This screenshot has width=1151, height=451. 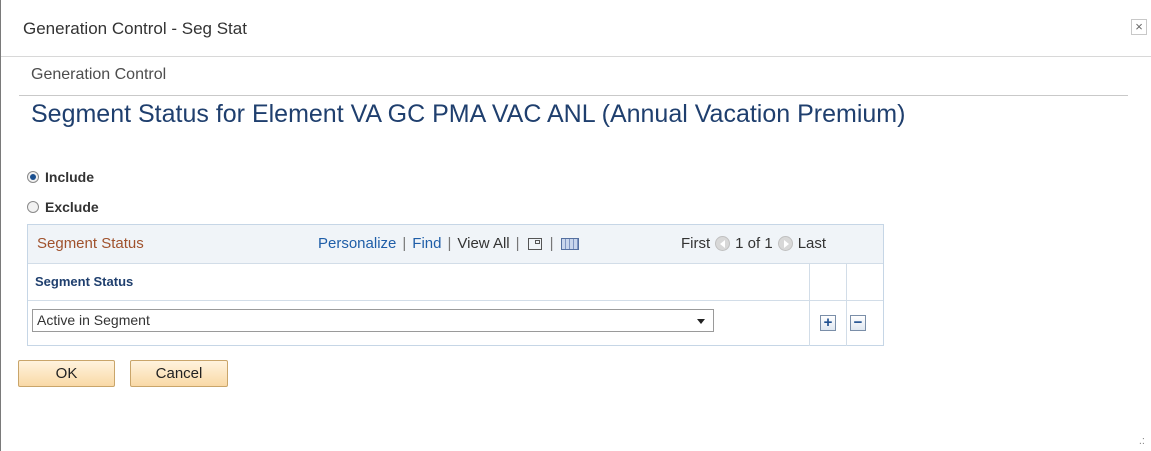 What do you see at coordinates (695, 243) in the screenshot?
I see `pager-first: First` at bounding box center [695, 243].